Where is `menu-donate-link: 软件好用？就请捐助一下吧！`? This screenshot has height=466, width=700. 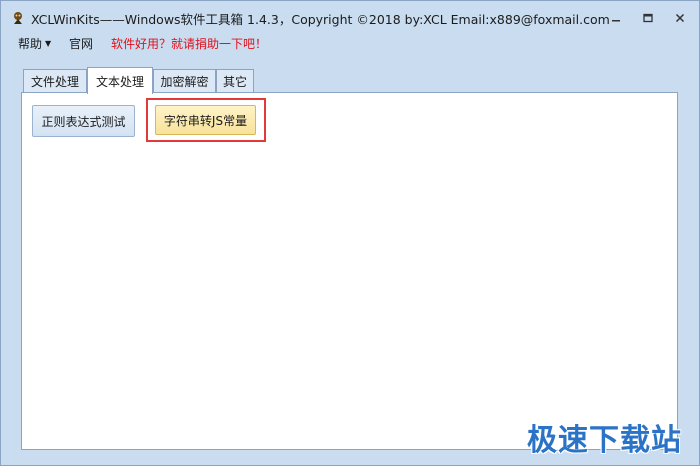 menu-donate-link: 软件好用？就请捐助一下吧！ is located at coordinates (189, 43).